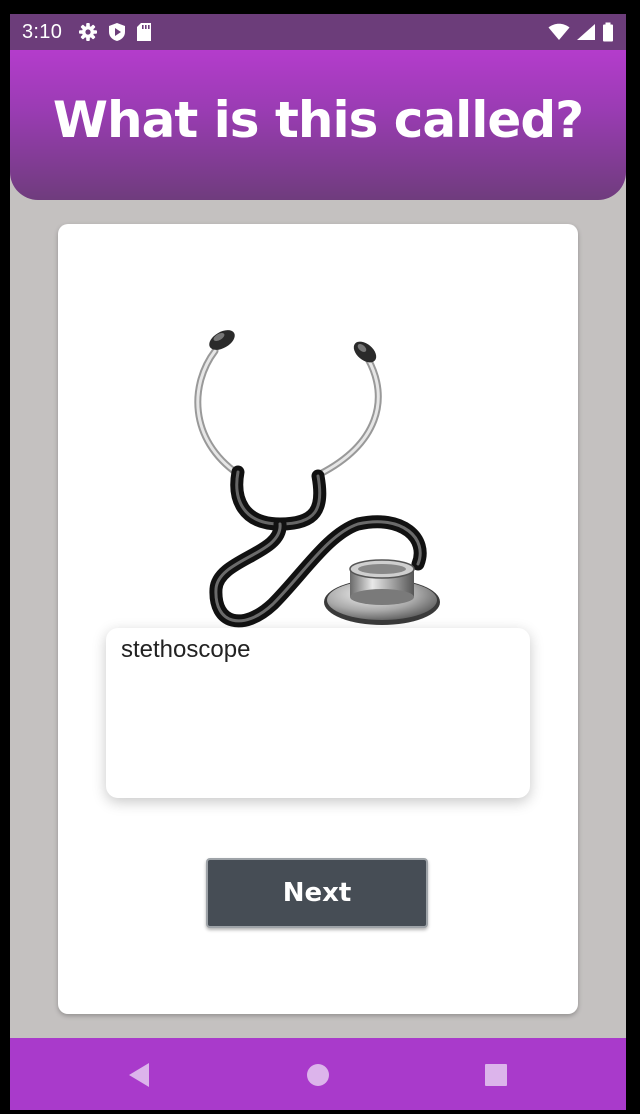 The width and height of the screenshot is (640, 1114). Describe the element at coordinates (139, 1075) in the screenshot. I see `back-icon` at that location.